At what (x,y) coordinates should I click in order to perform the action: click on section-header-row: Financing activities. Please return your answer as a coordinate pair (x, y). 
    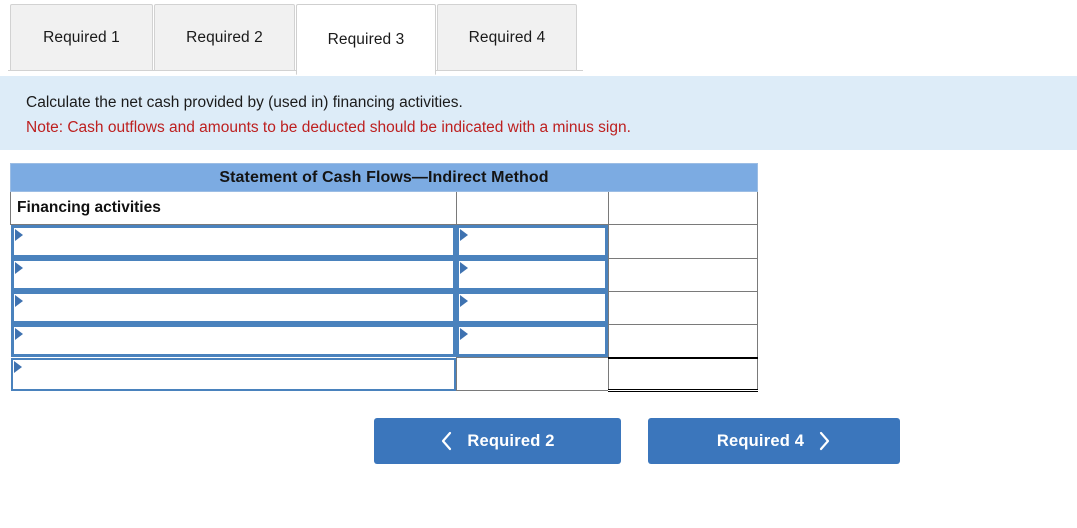
    Looking at the image, I should click on (384, 208).